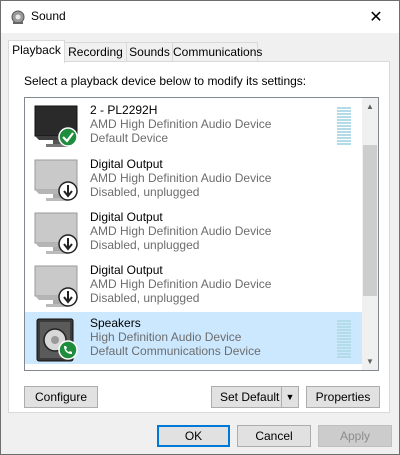 Image resolution: width=400 pixels, height=455 pixels. Describe the element at coordinates (274, 436) in the screenshot. I see `cancel-button: Cancel` at that location.